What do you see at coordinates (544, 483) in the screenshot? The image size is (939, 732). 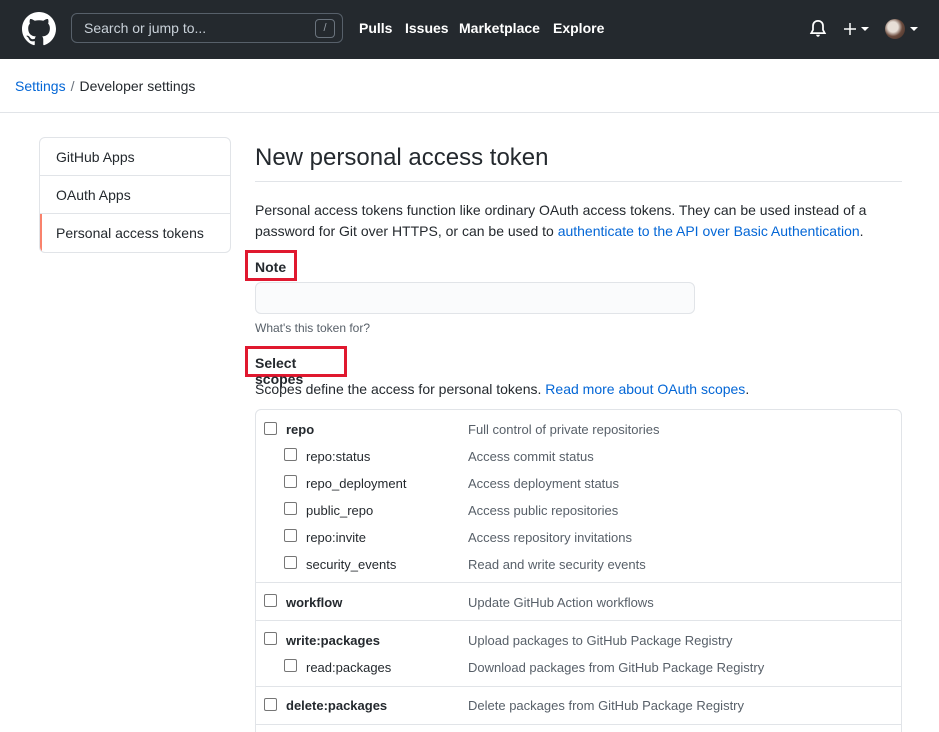 I see `scope-desc-repo-deployment: Access deployment status` at bounding box center [544, 483].